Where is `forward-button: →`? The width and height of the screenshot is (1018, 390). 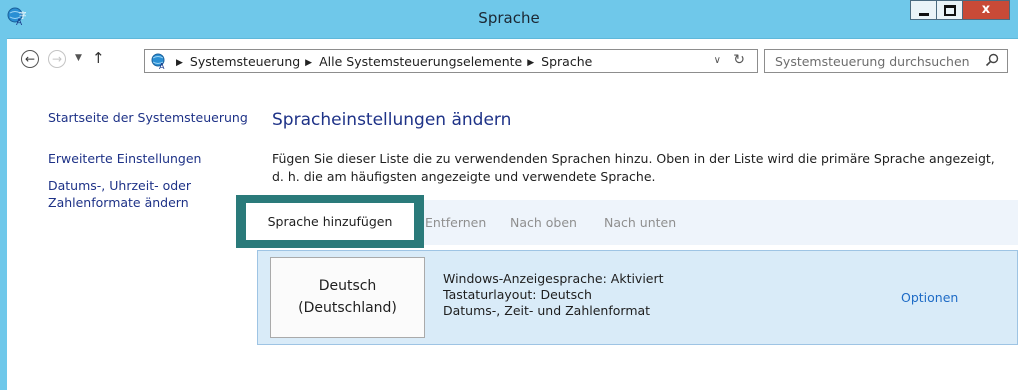
forward-button: → is located at coordinates (57, 59).